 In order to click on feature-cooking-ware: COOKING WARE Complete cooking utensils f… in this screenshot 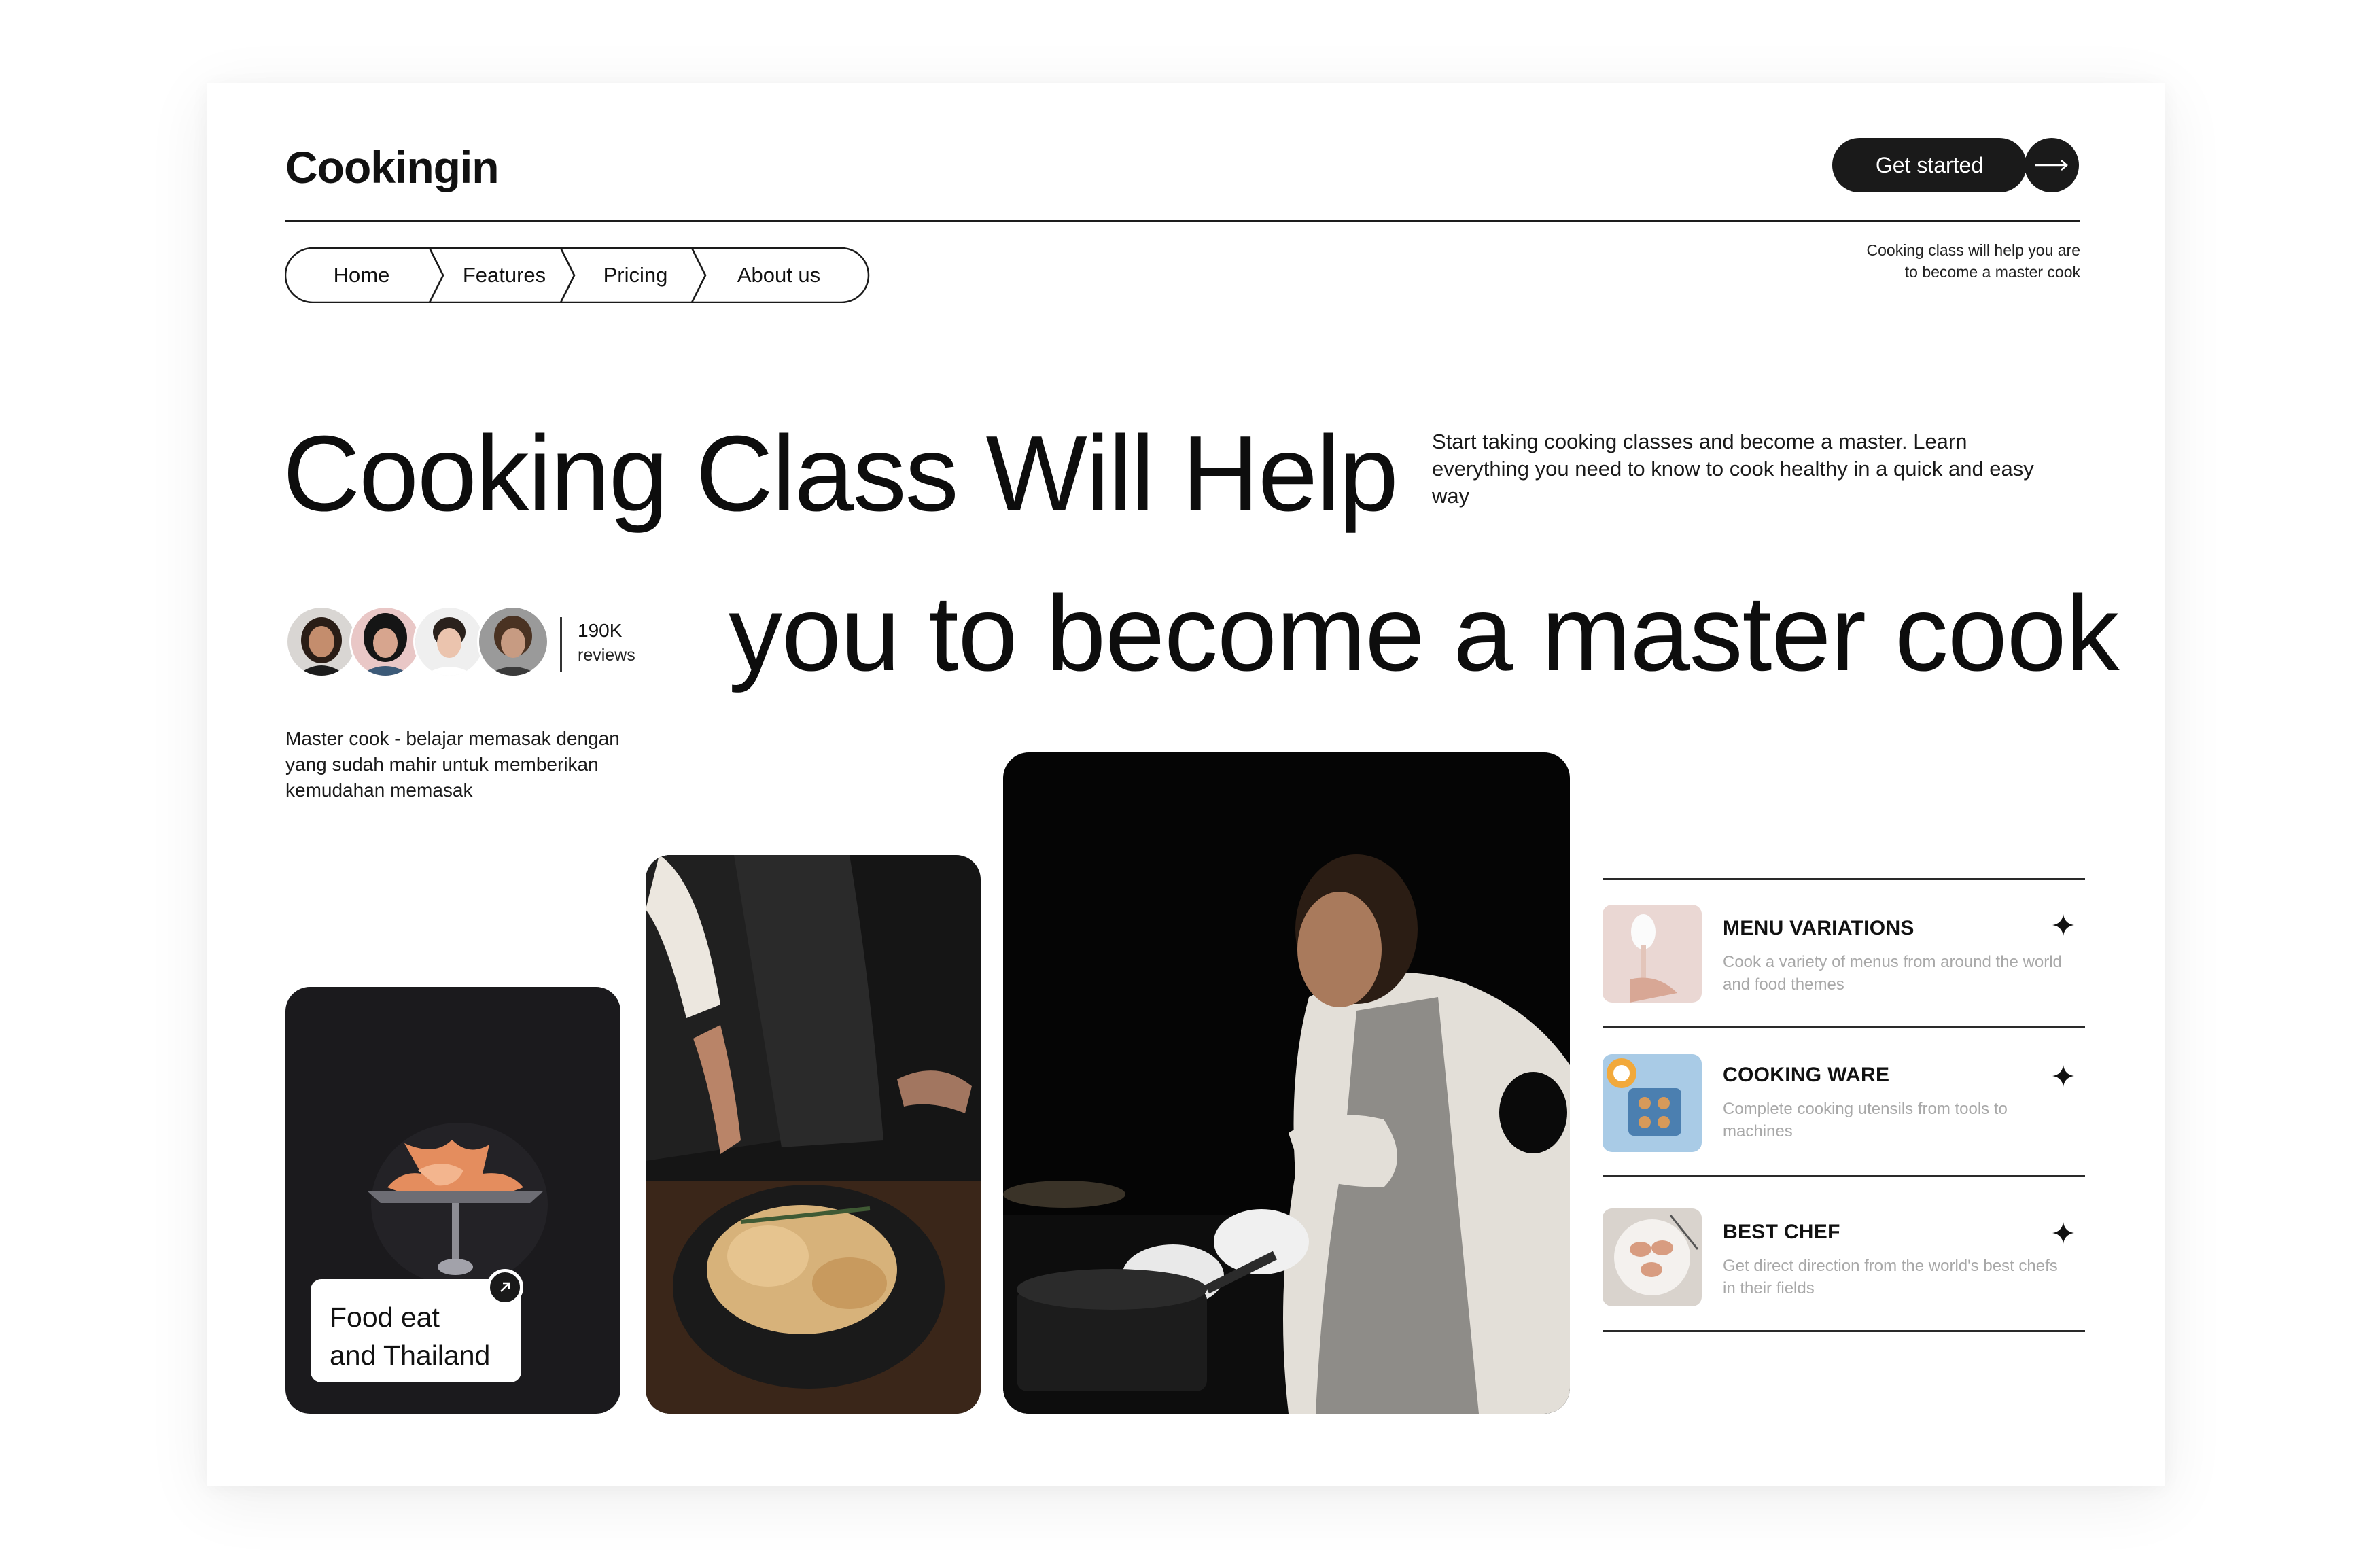, I will do `click(1844, 1103)`.